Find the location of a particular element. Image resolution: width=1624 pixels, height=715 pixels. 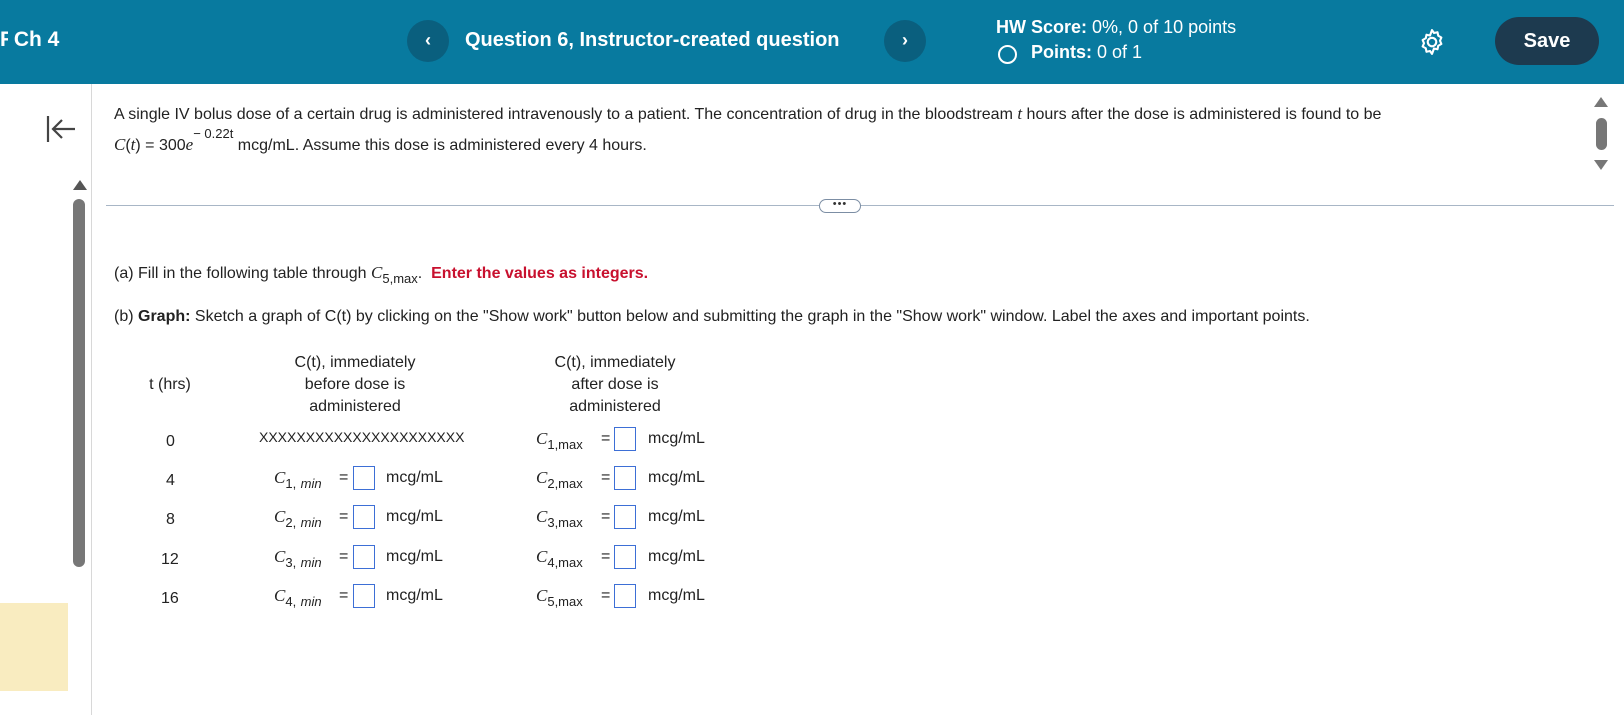

collapse-panel-icon is located at coordinates (61, 129).